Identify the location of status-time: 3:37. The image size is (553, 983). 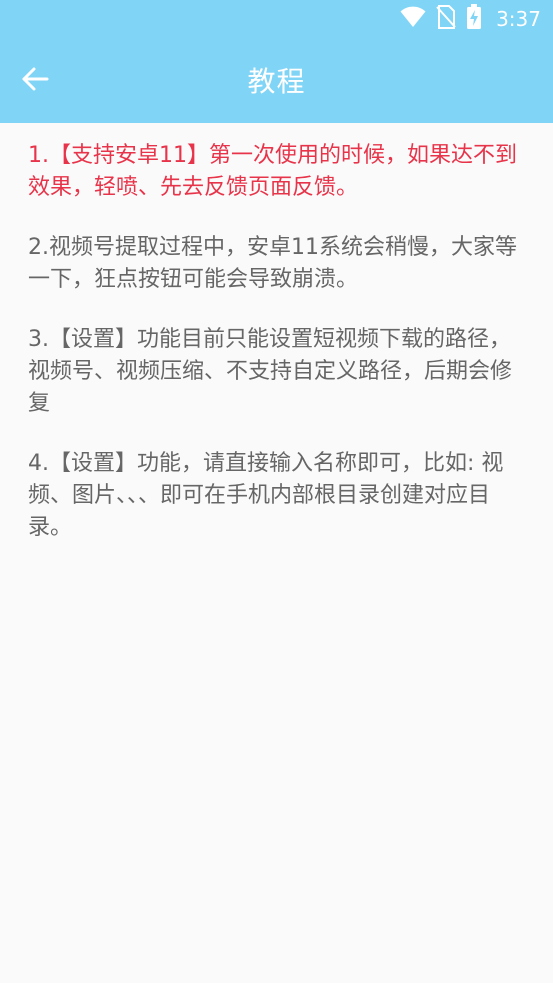
(518, 19).